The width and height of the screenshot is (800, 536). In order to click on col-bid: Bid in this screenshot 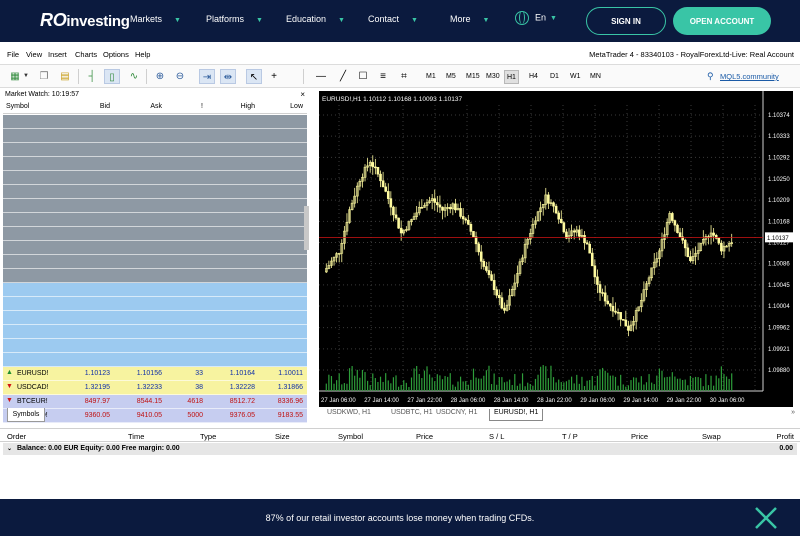, I will do `click(105, 106)`.